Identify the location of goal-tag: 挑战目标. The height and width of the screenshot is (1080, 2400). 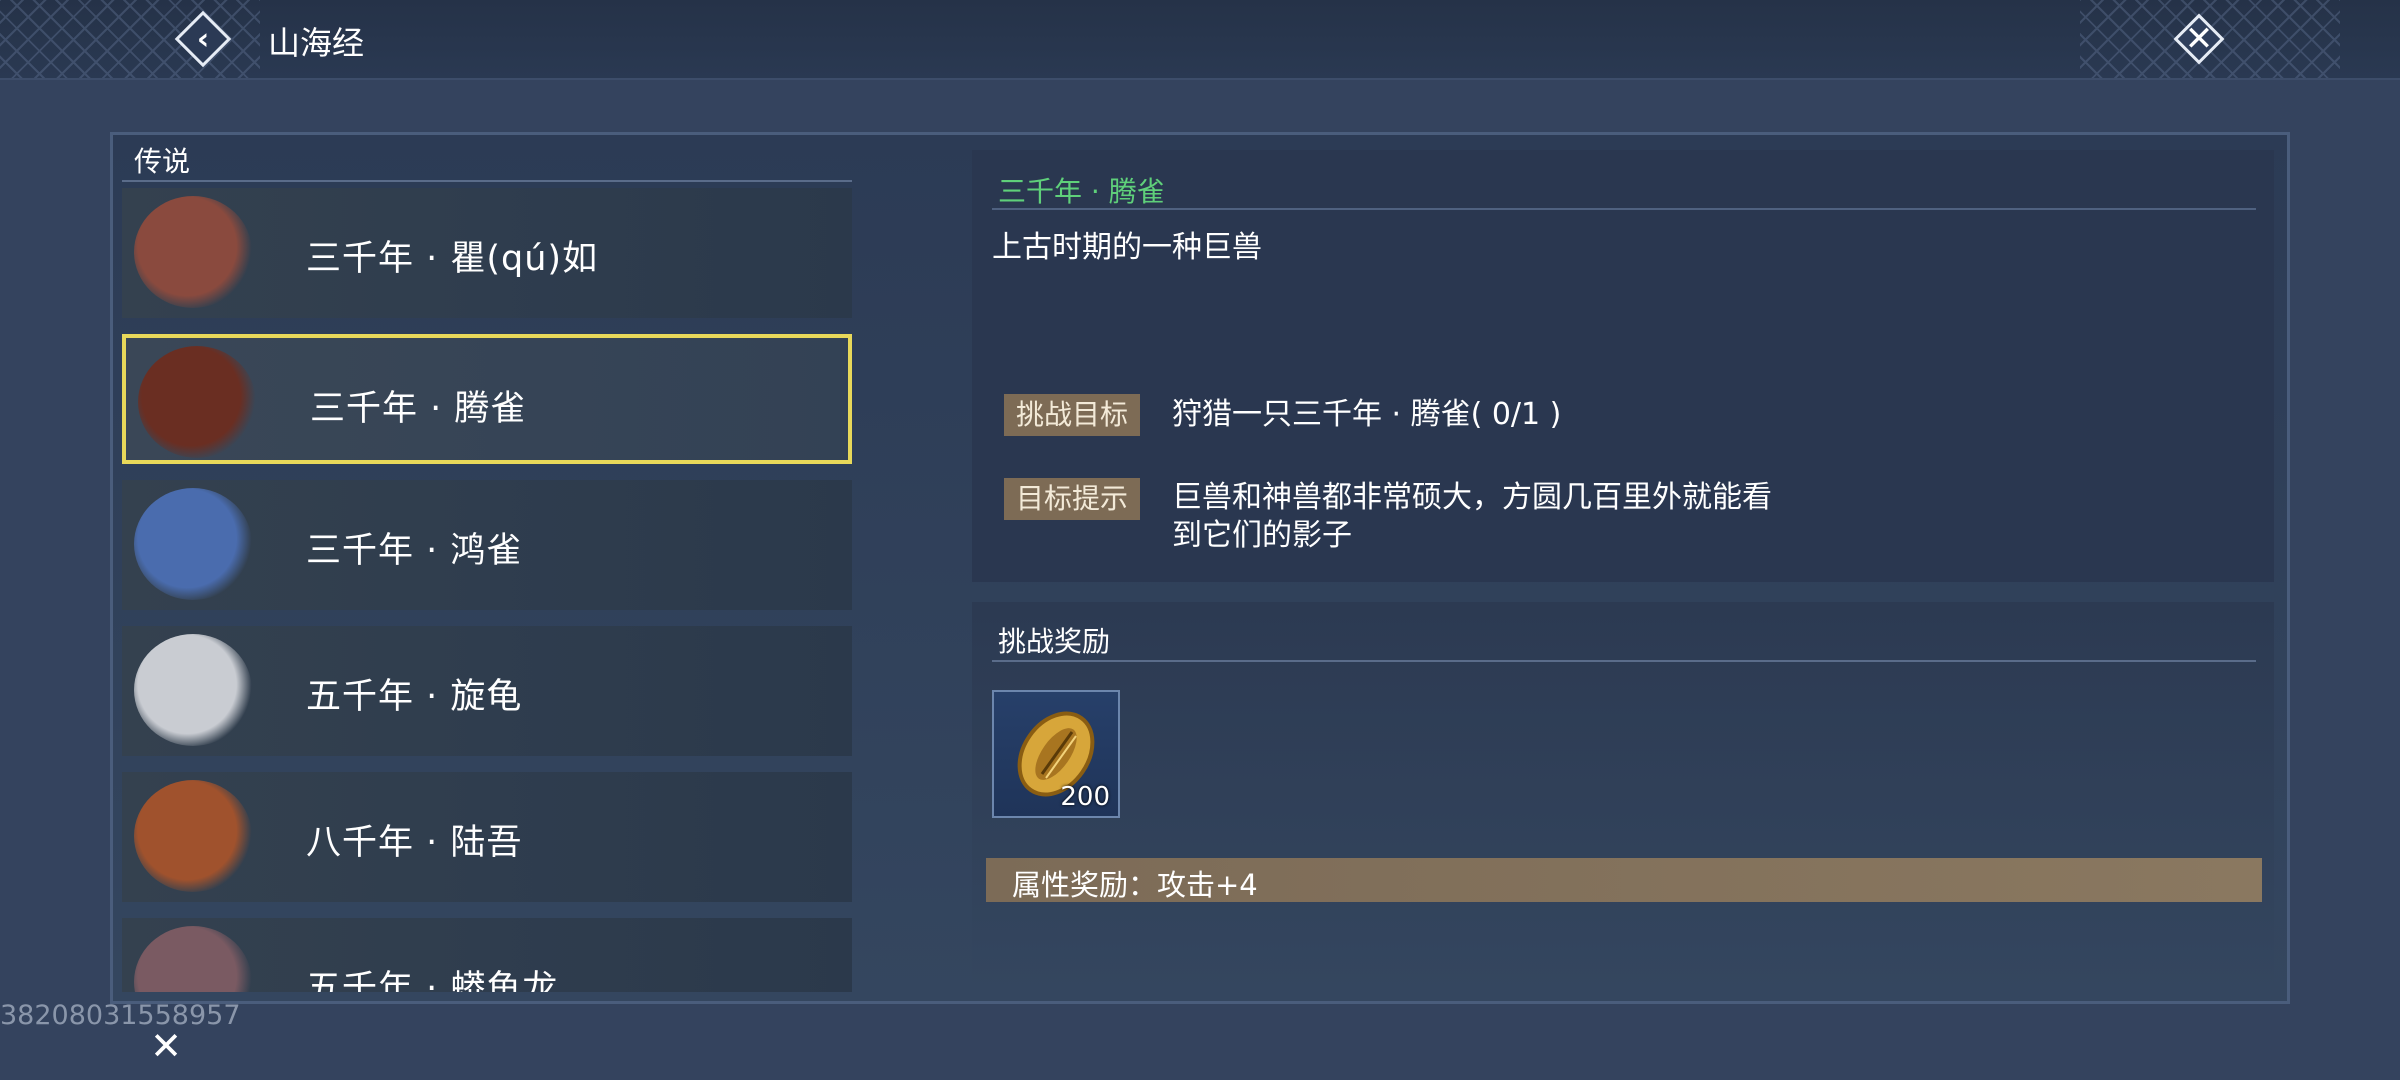
(1072, 415).